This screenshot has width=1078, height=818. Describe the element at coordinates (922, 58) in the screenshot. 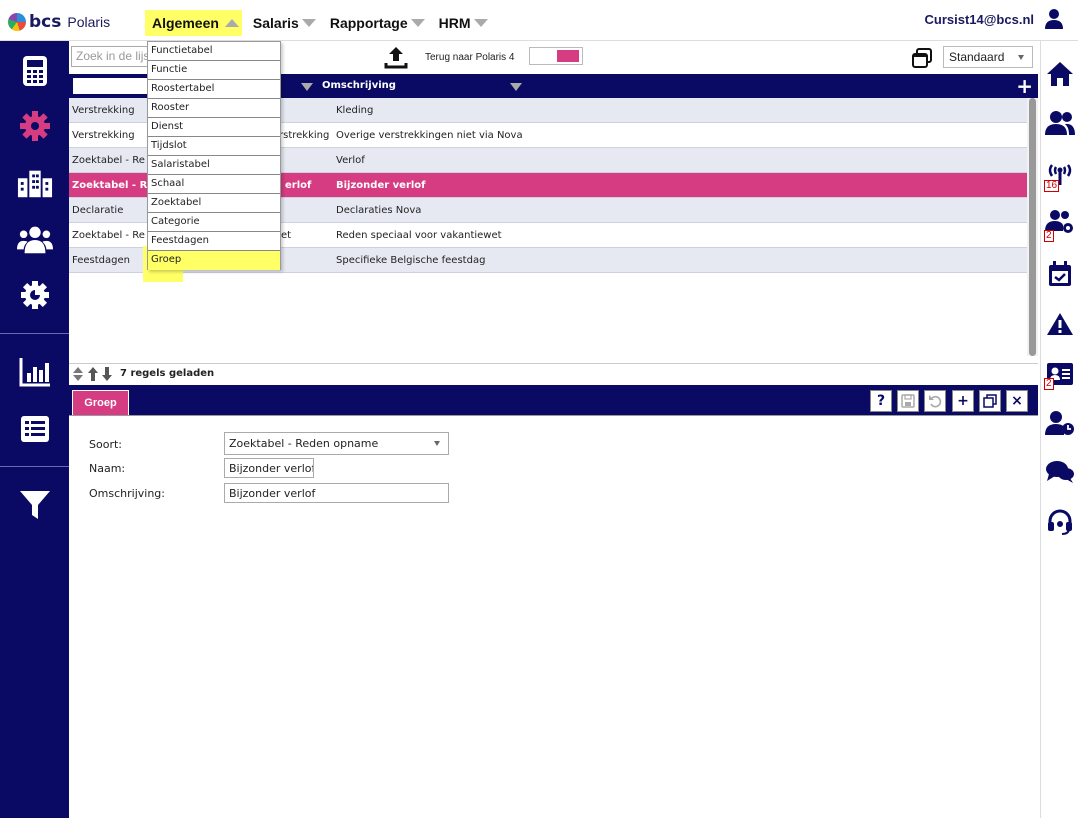

I see `window-restore-icon` at that location.